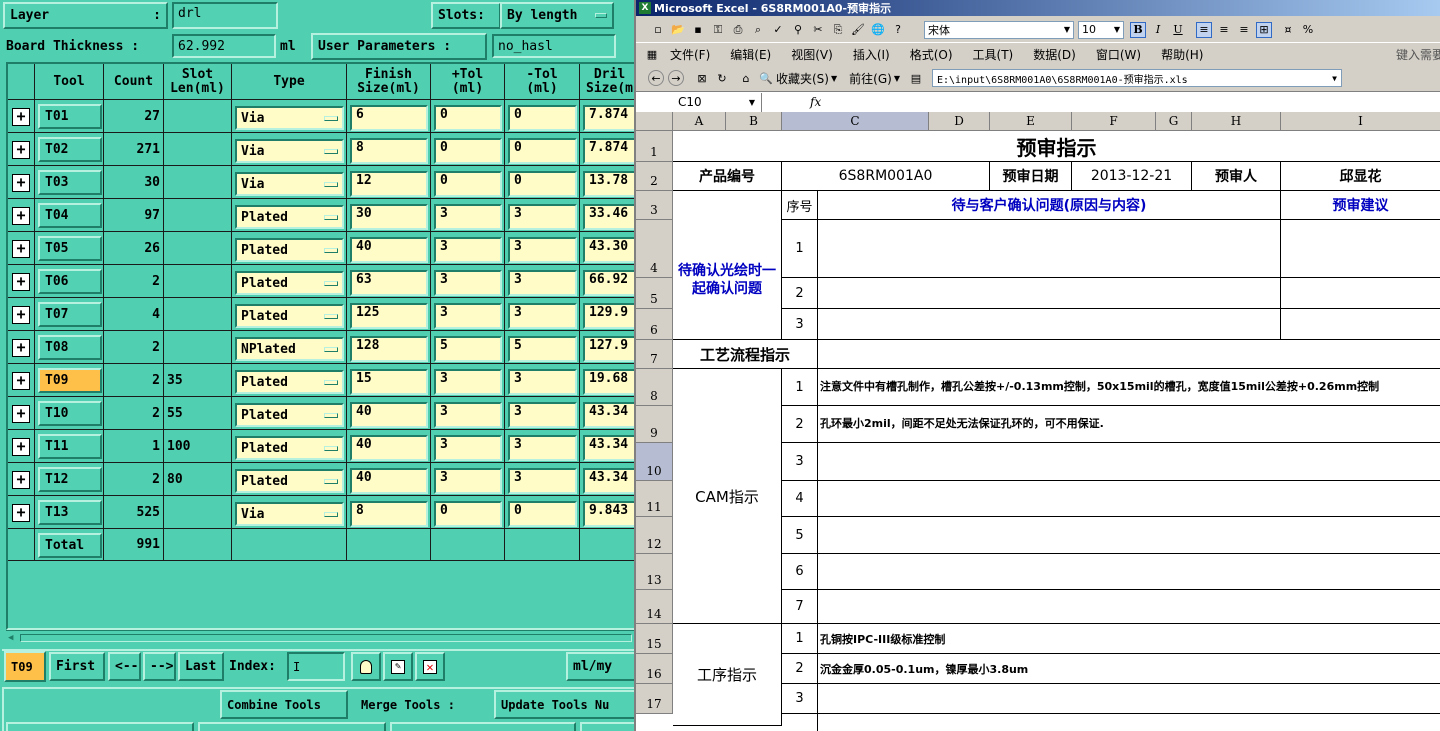 Image resolution: width=1440 pixels, height=731 pixels. I want to click on drill-size-field: 43.30, so click(609, 250).